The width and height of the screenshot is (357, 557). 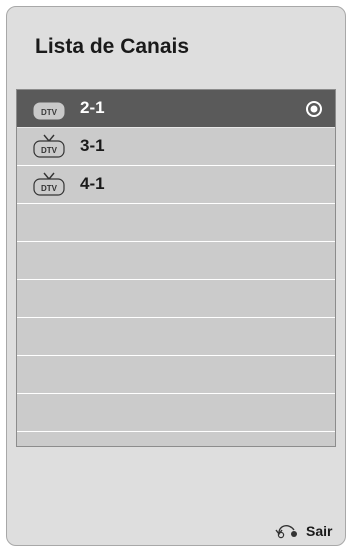 I want to click on exit-label: Sair, so click(x=319, y=531).